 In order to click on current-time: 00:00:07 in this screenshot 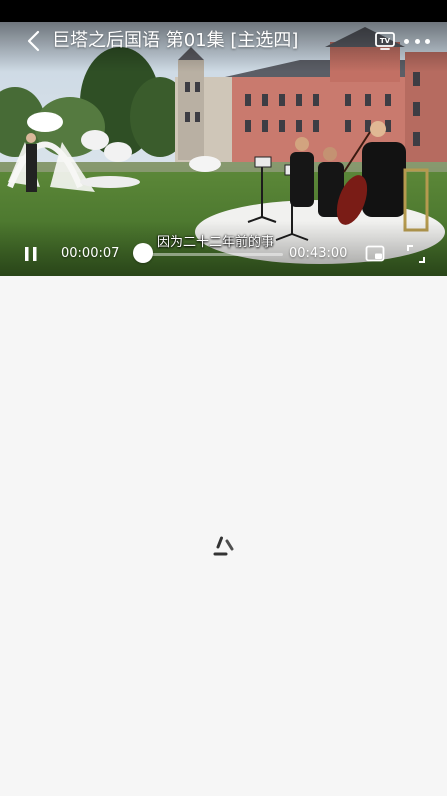, I will do `click(90, 253)`.